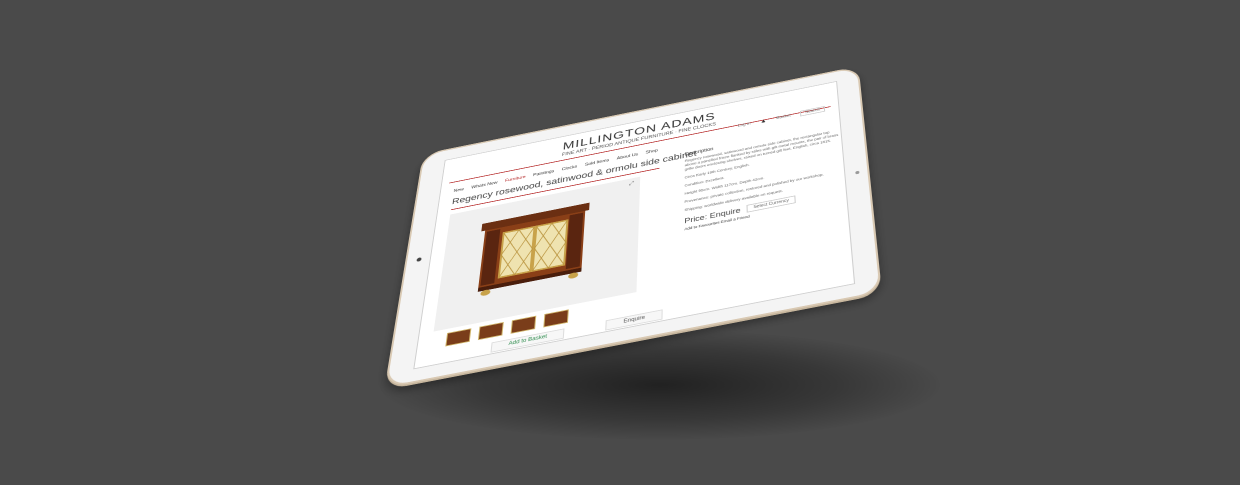 The height and width of the screenshot is (485, 1240). Describe the element at coordinates (533, 249) in the screenshot. I see `cabinet-image` at that location.